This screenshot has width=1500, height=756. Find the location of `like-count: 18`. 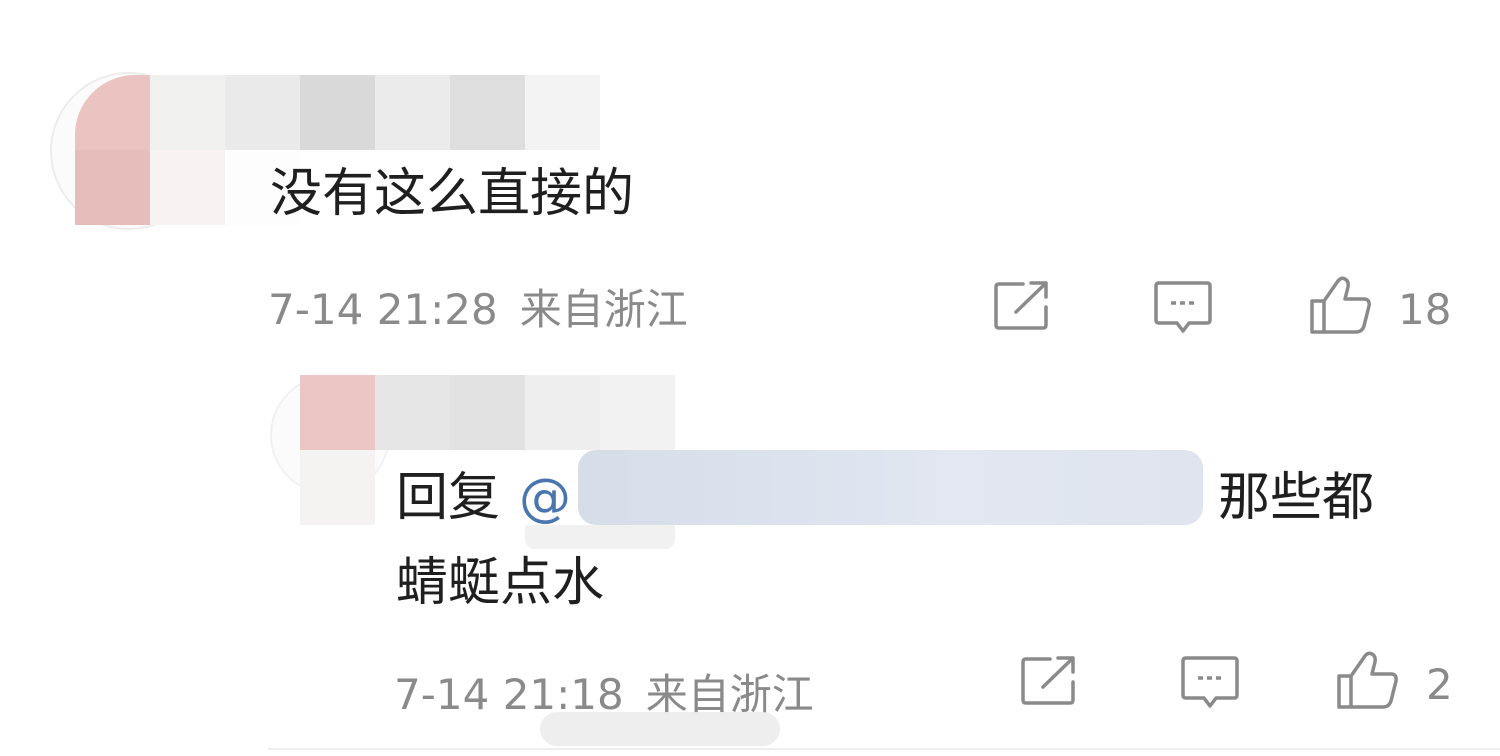

like-count: 18 is located at coordinates (1425, 309).